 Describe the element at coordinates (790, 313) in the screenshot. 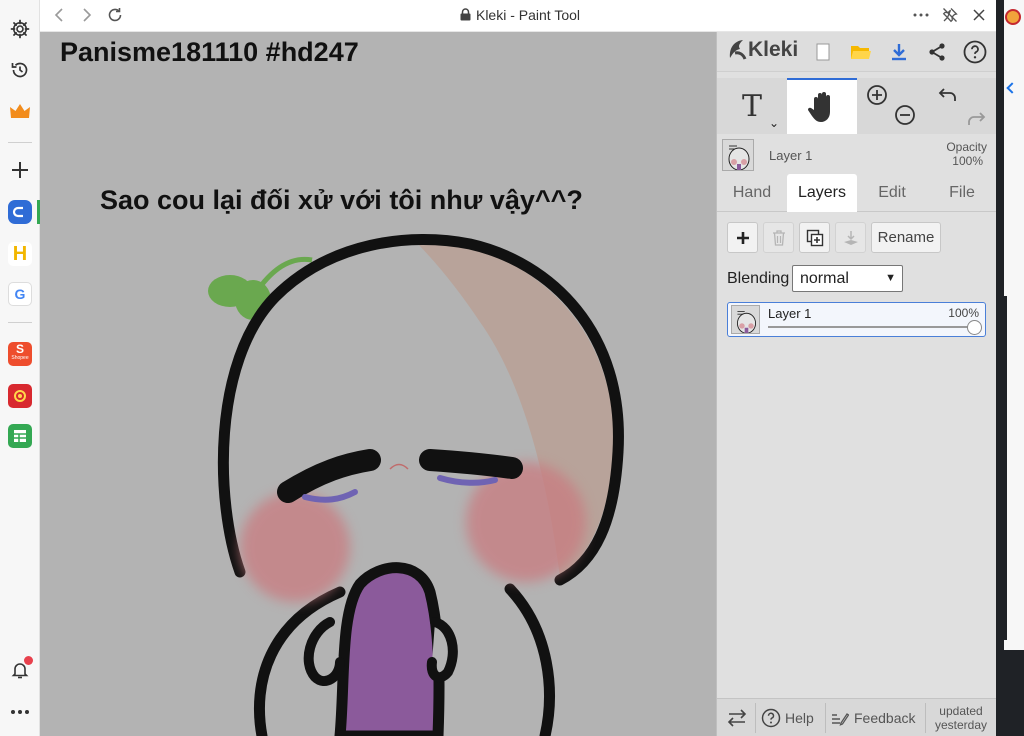

I see `layer-name: Layer 1` at that location.